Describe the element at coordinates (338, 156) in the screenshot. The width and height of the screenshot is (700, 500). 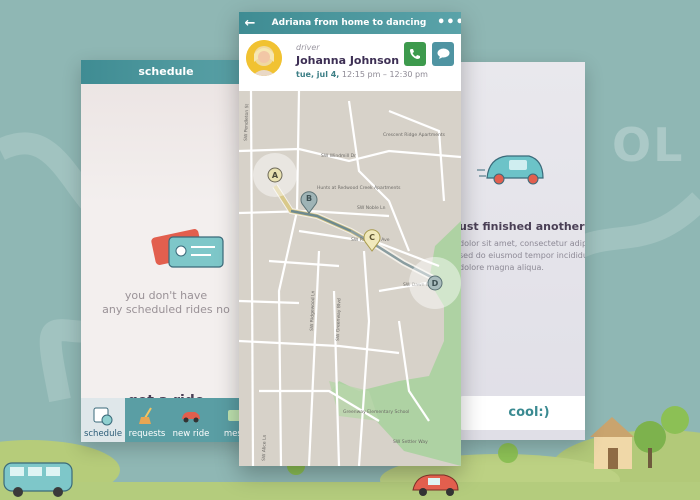
I see `street-label: SW Windmill Dr` at that location.